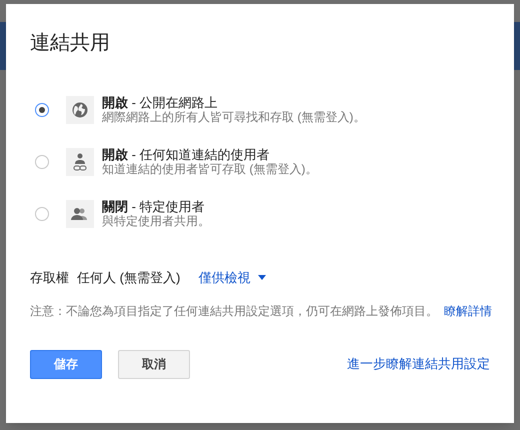 Image resolution: width=520 pixels, height=430 pixels. Describe the element at coordinates (262, 277) in the screenshot. I see `caret-icon` at that location.